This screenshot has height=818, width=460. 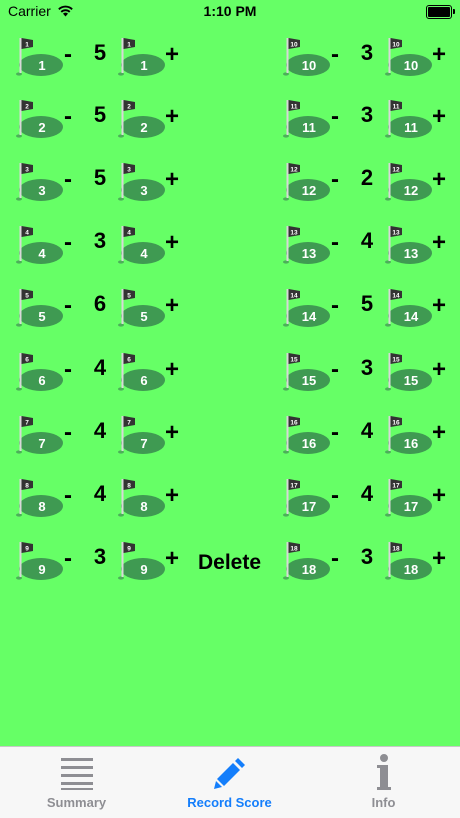 What do you see at coordinates (141, 561) in the screenshot?
I see `hole-flag-increment: 9 9` at bounding box center [141, 561].